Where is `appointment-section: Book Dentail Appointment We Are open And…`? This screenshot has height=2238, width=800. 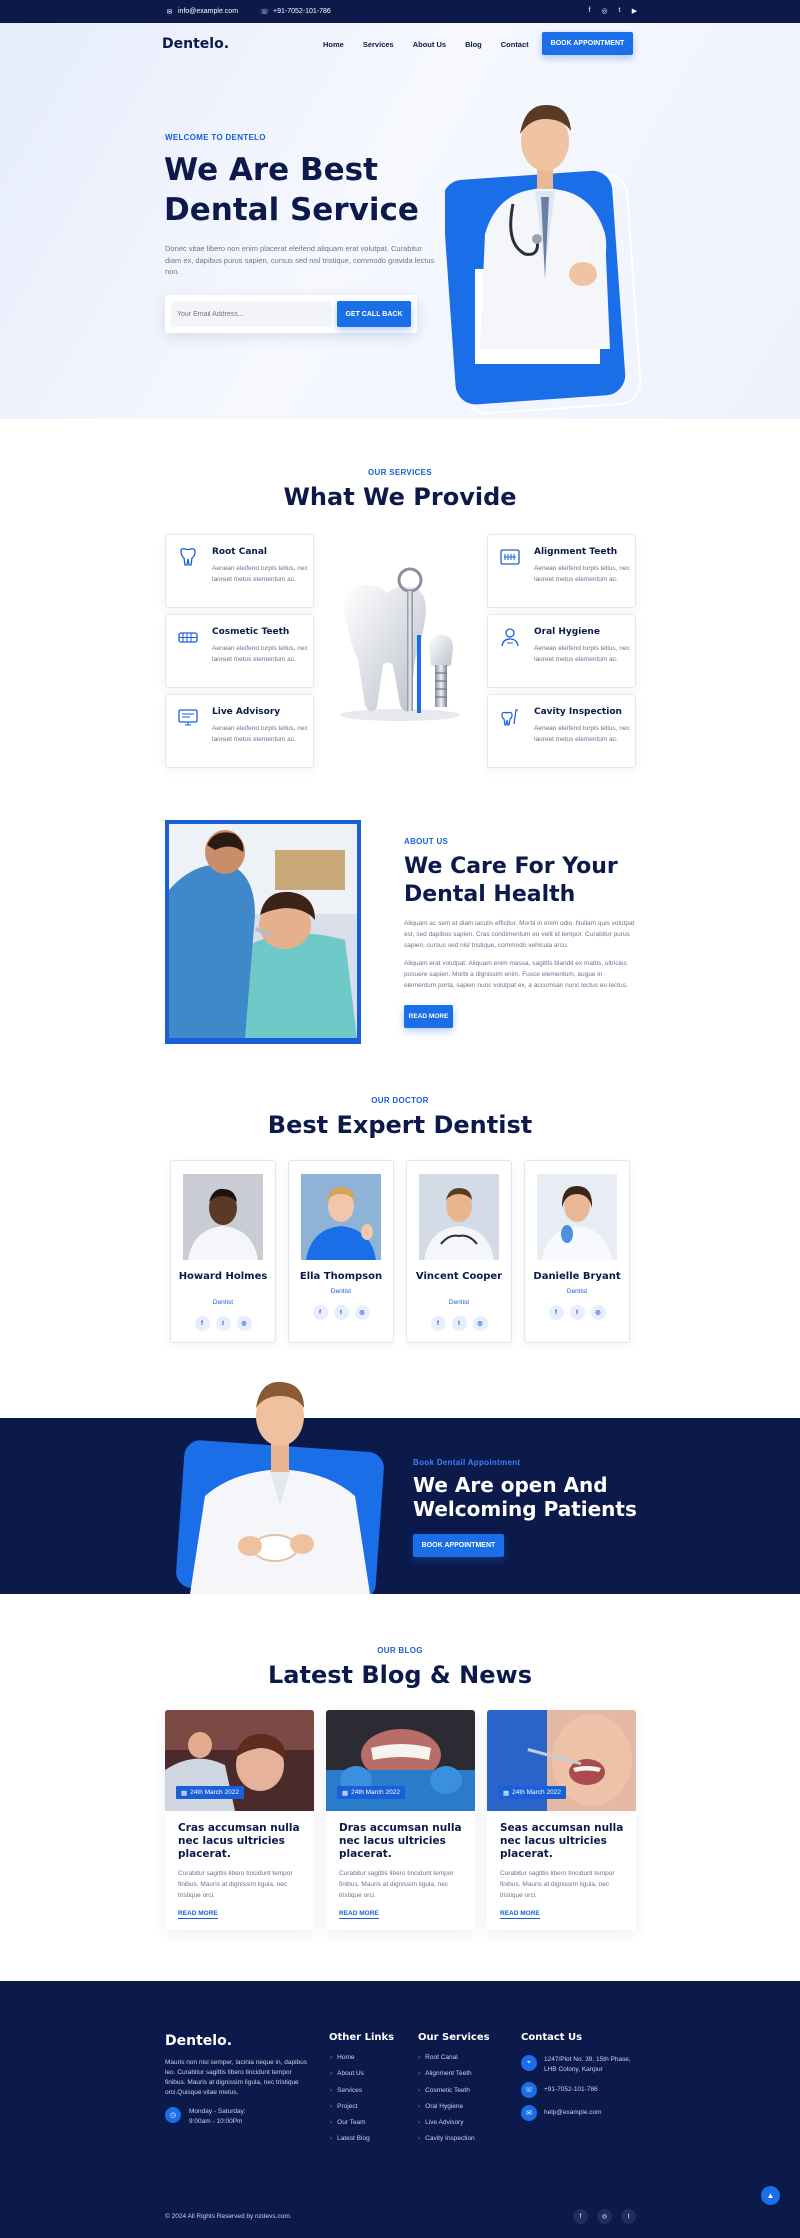
appointment-section: Book Dentail Appointment We Are open And… is located at coordinates (400, 1506).